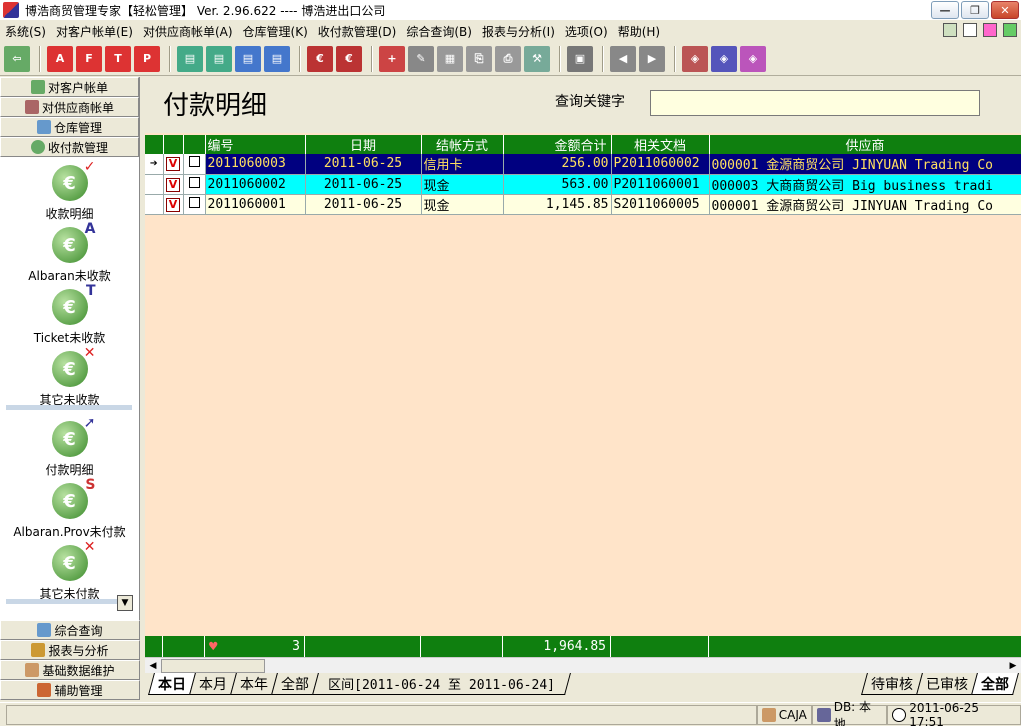 Image resolution: width=1021 pixels, height=726 pixels. Describe the element at coordinates (213, 666) in the screenshot. I see `scroll-thumb` at that location.